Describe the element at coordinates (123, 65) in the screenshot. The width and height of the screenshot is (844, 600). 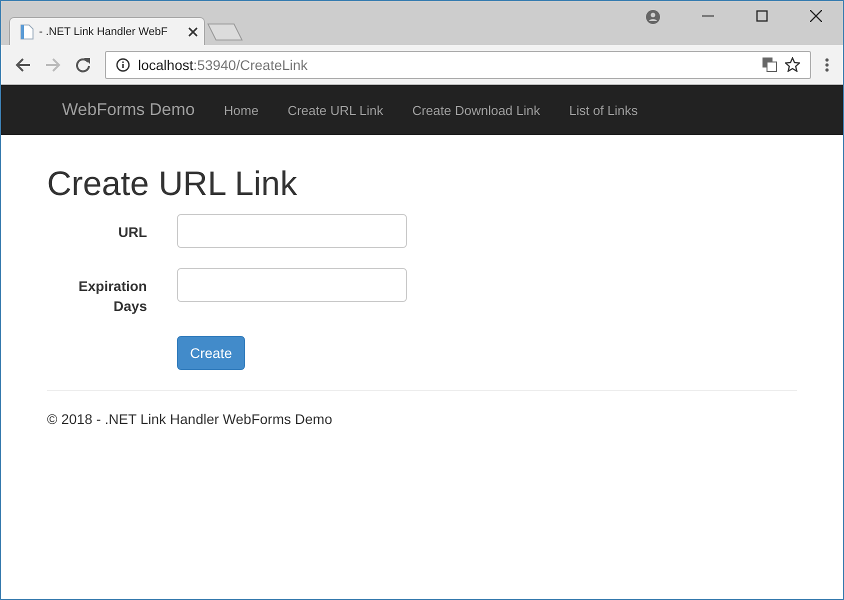
I see `info-icon` at that location.